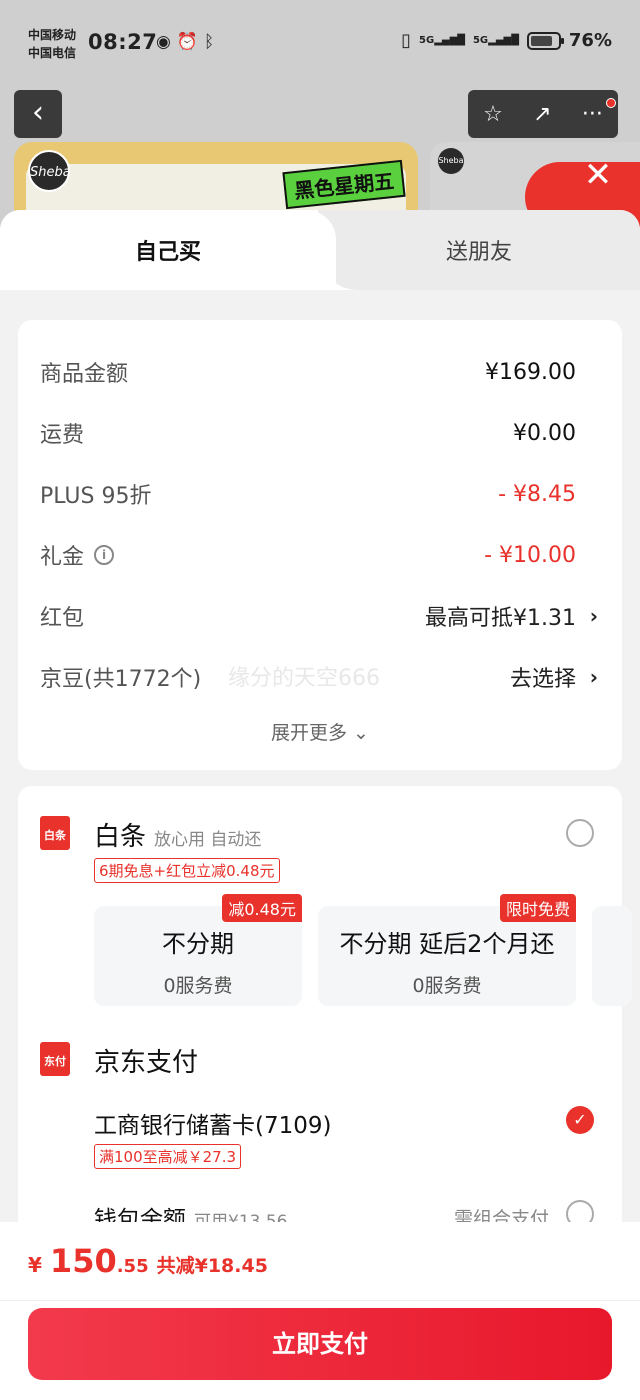 The height and width of the screenshot is (1400, 640). What do you see at coordinates (52, 53) in the screenshot?
I see `carrier-2: 中国电信` at bounding box center [52, 53].